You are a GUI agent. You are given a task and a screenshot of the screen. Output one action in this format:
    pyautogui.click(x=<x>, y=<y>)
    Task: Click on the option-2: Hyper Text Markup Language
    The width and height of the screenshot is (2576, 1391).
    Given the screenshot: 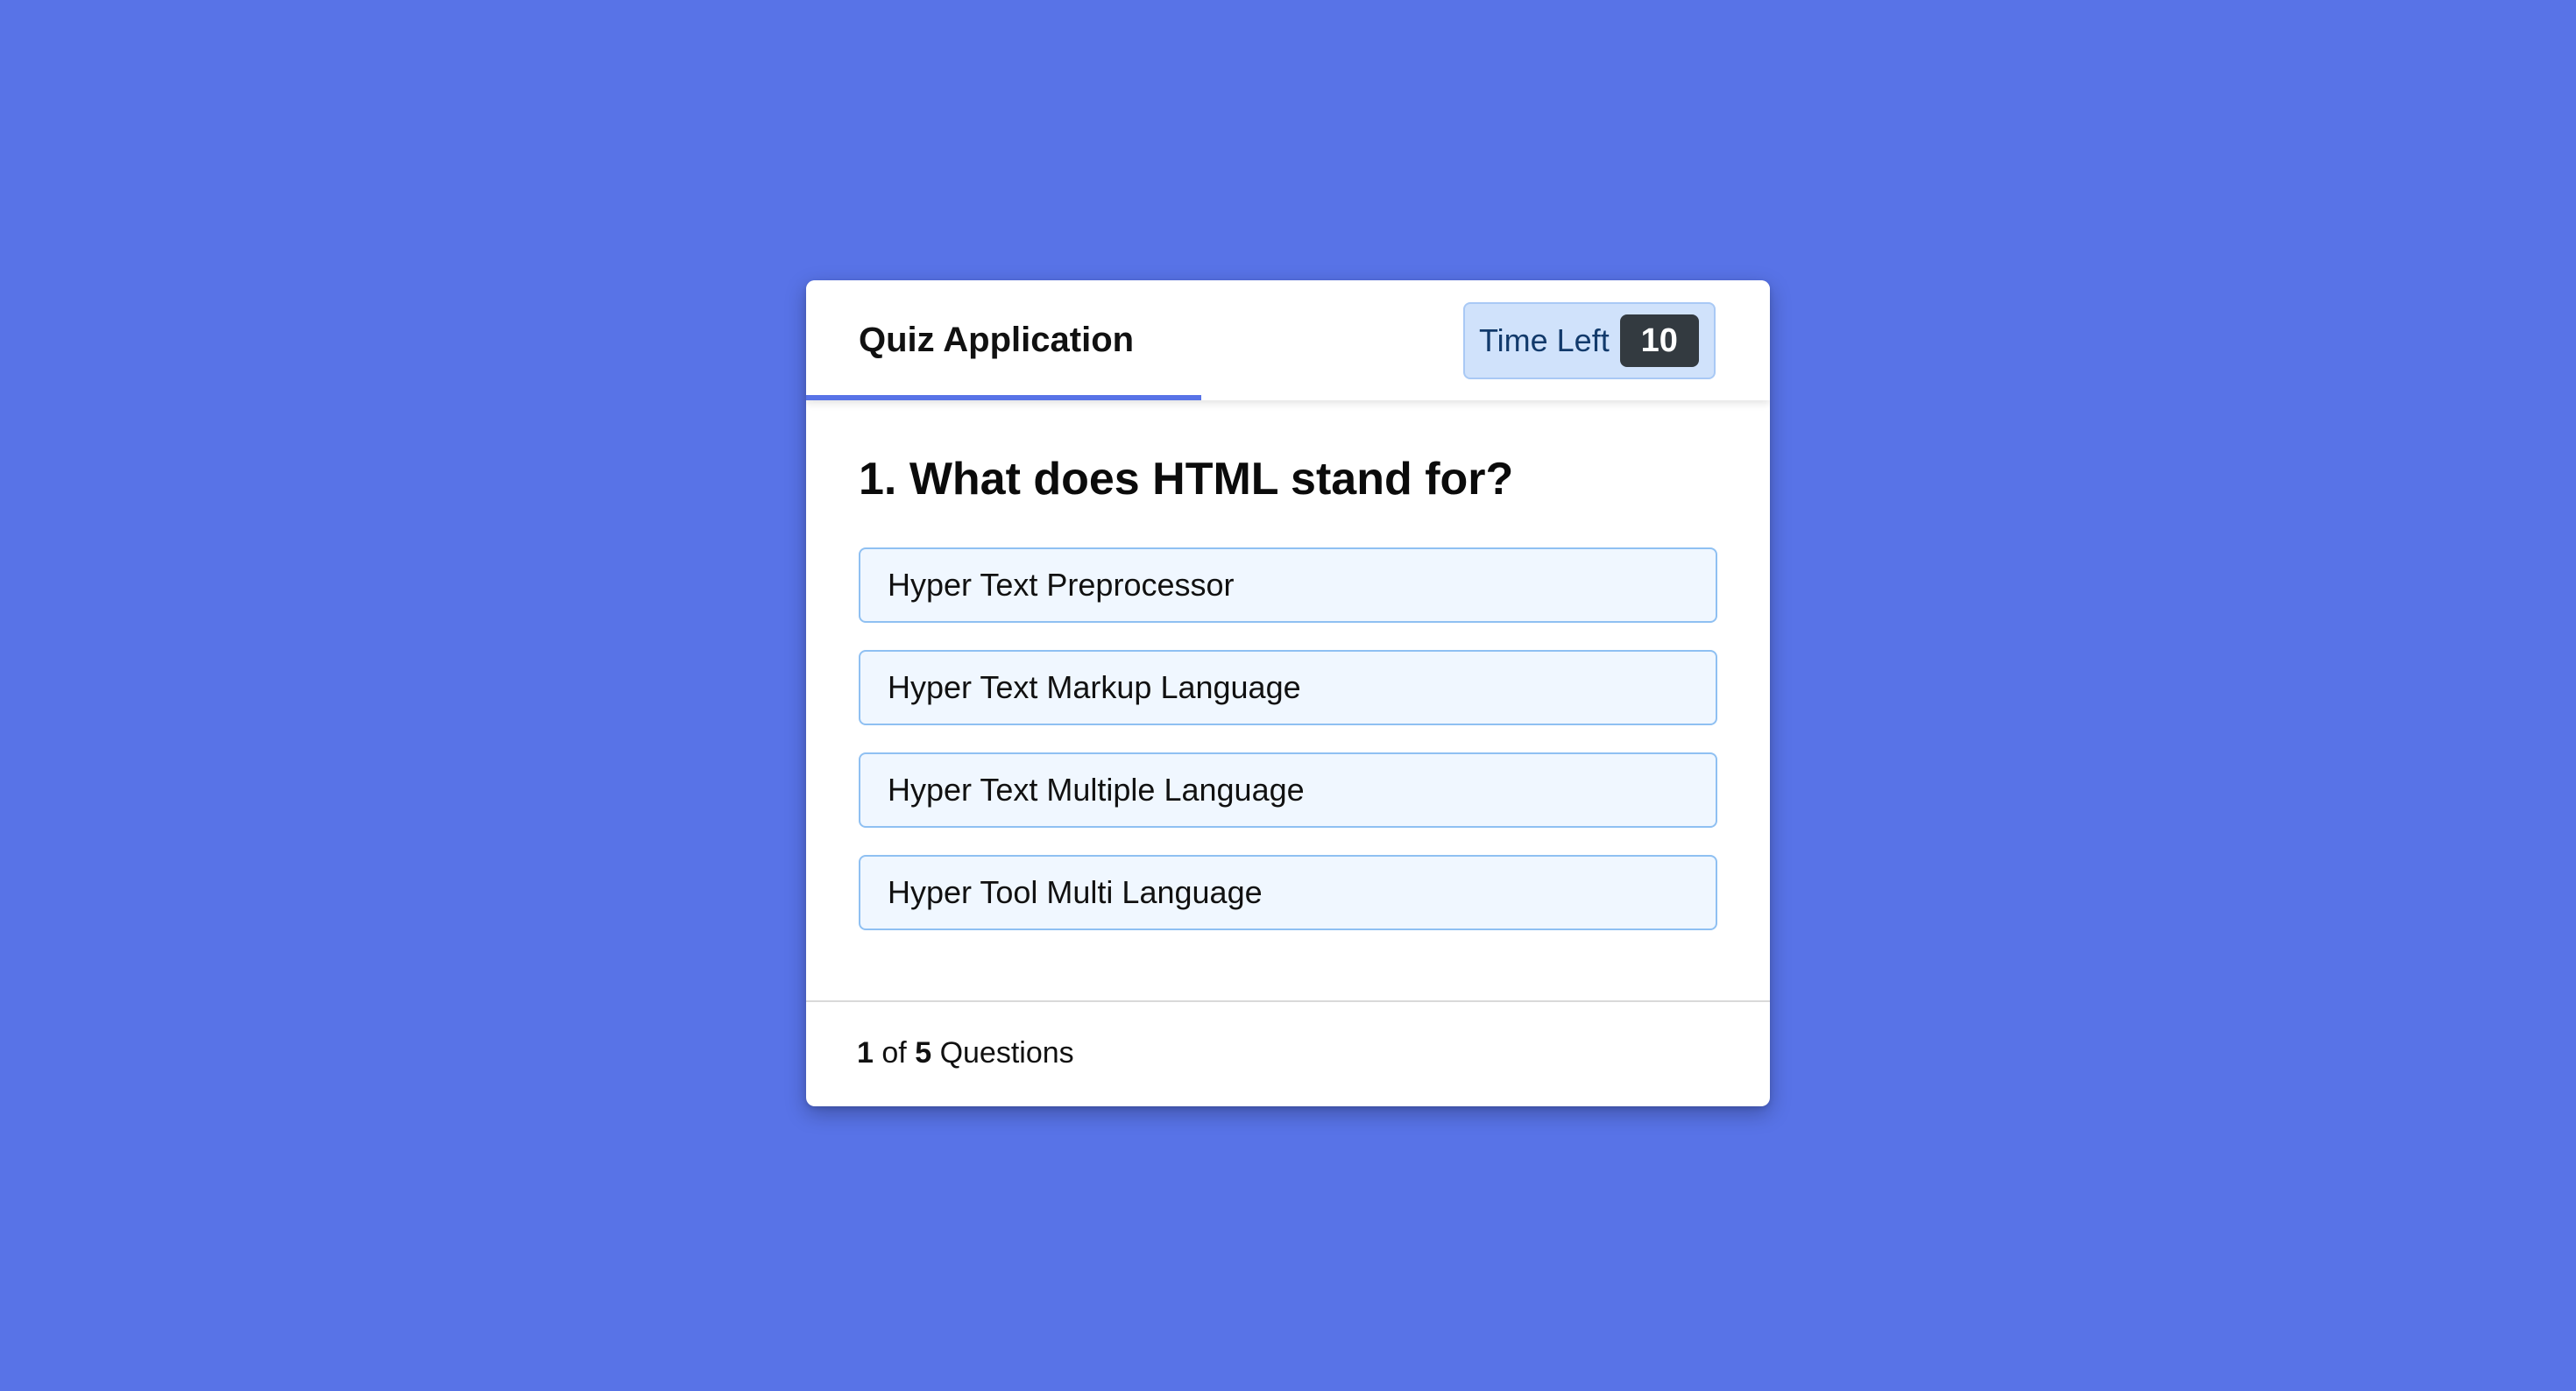 What is the action you would take?
    pyautogui.click(x=1288, y=687)
    